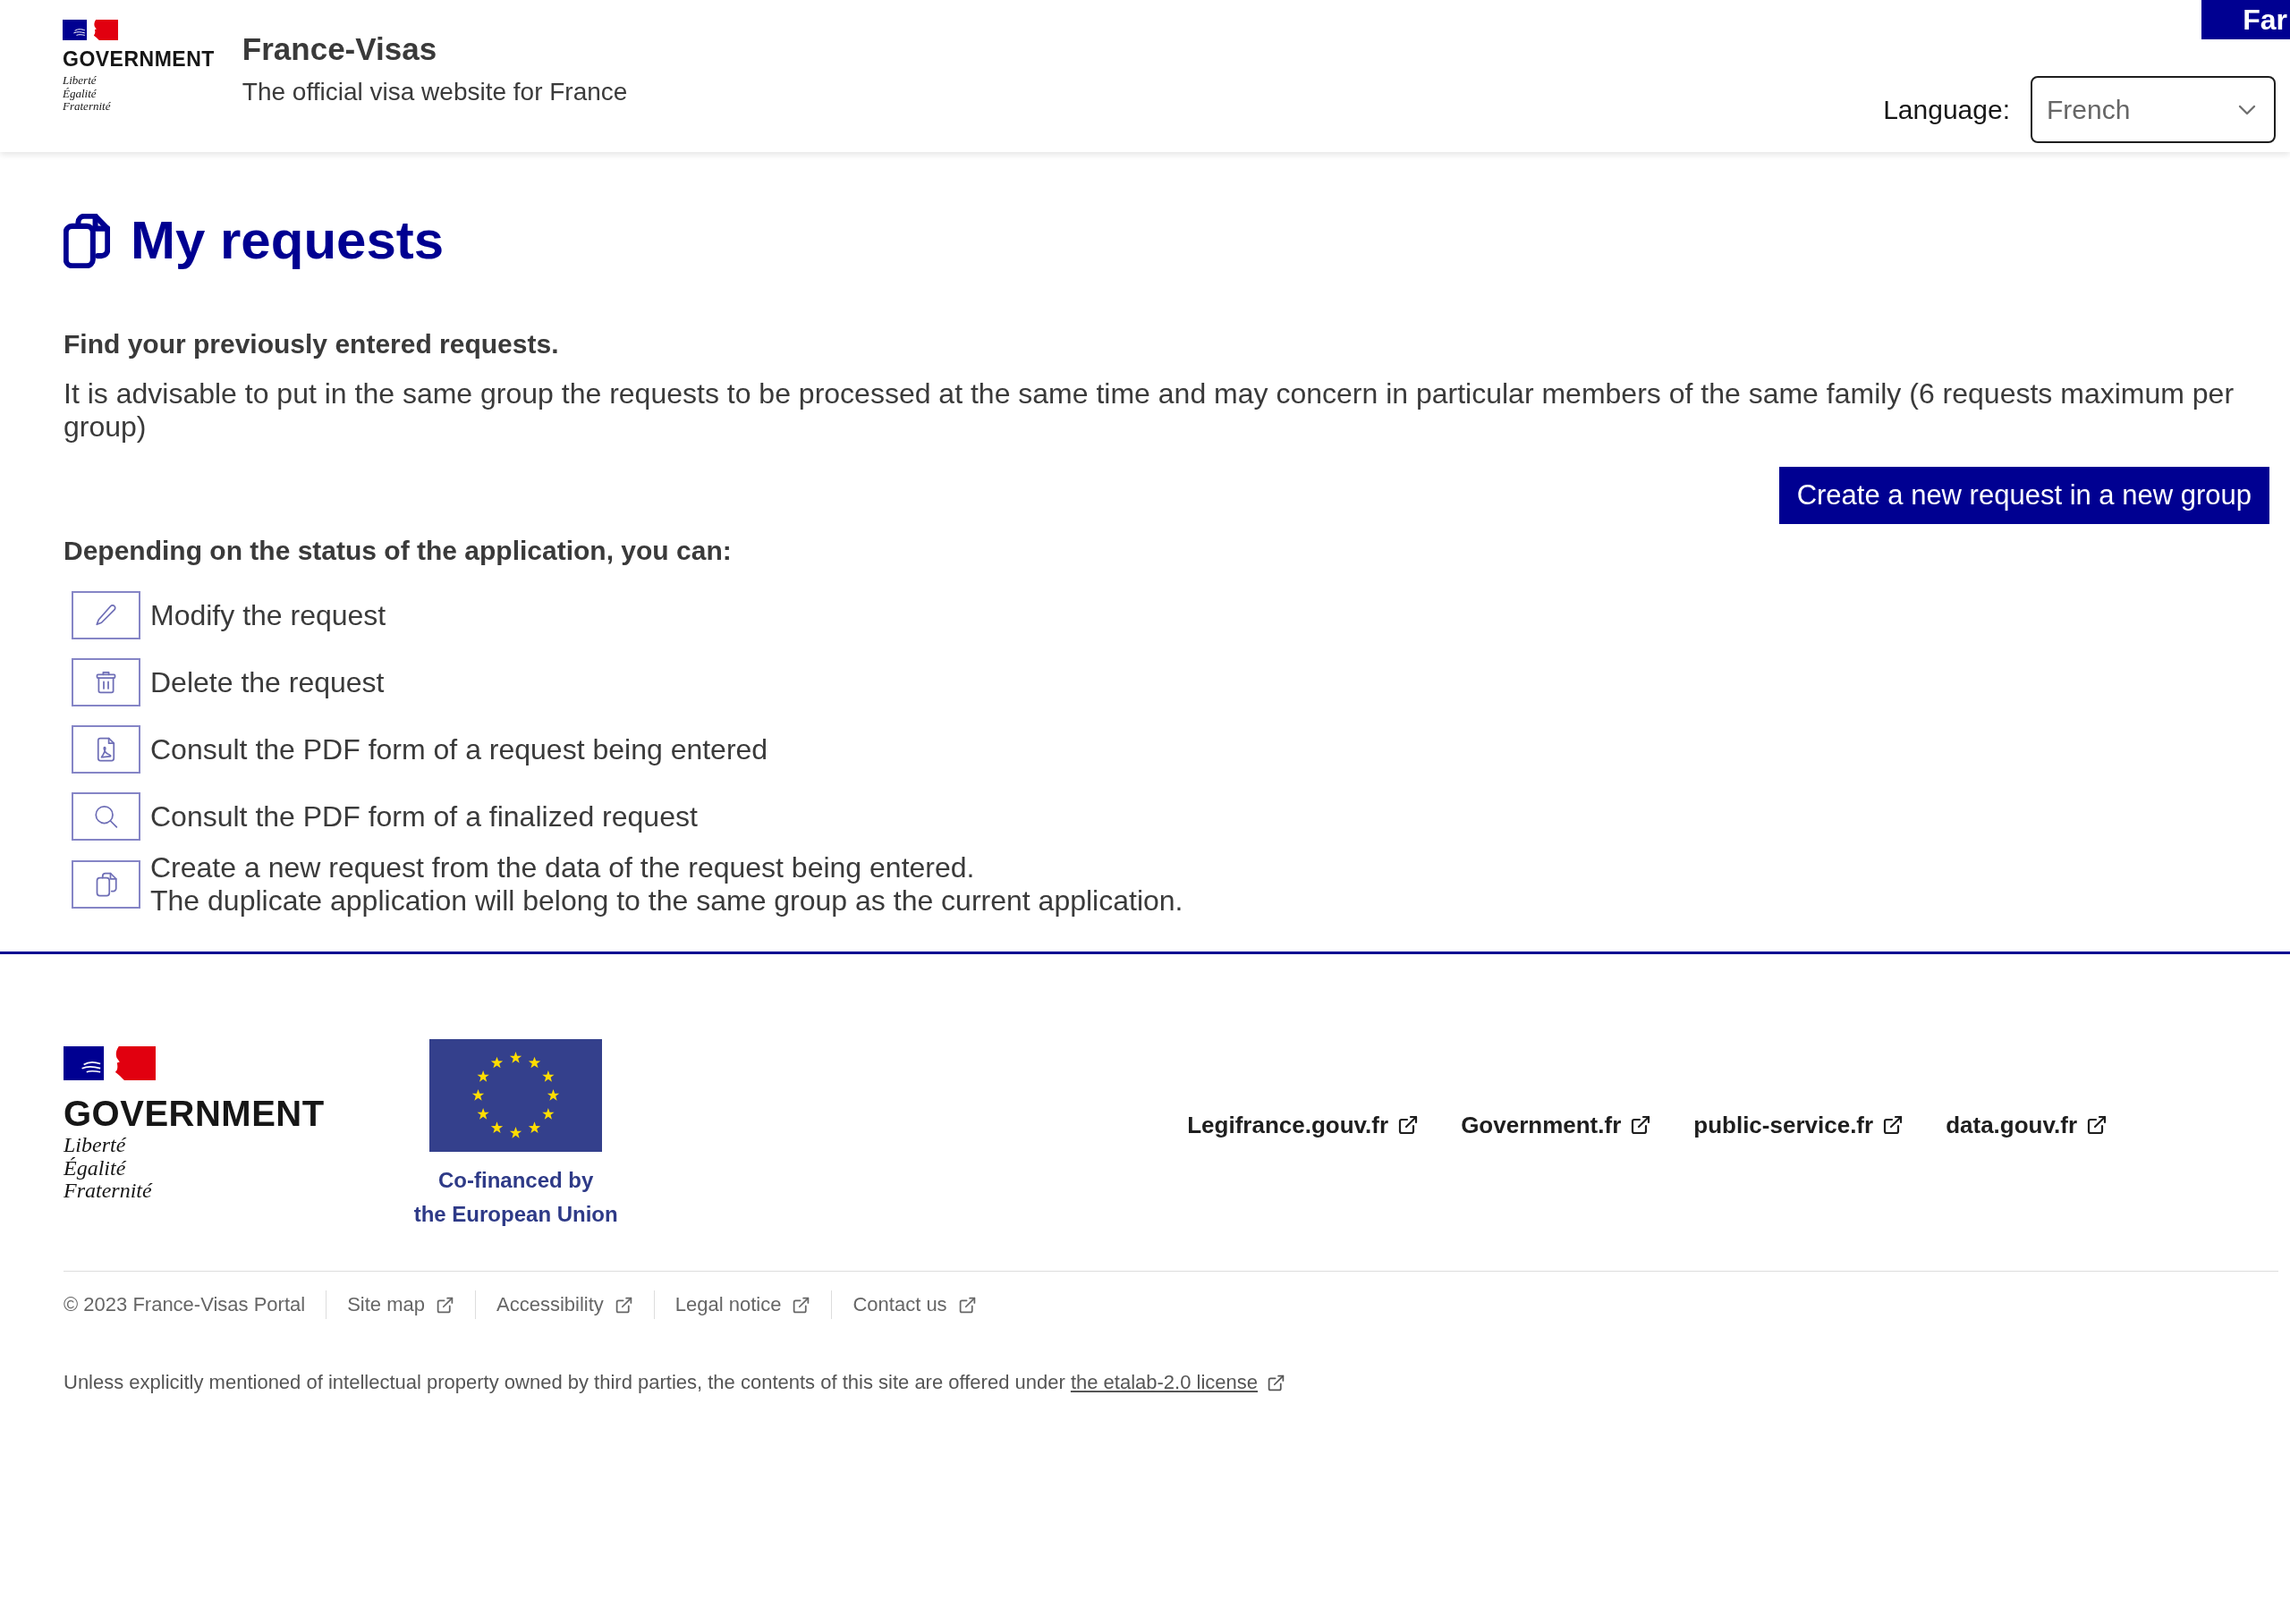  I want to click on site-tagline: The official visa website for France, so click(435, 92).